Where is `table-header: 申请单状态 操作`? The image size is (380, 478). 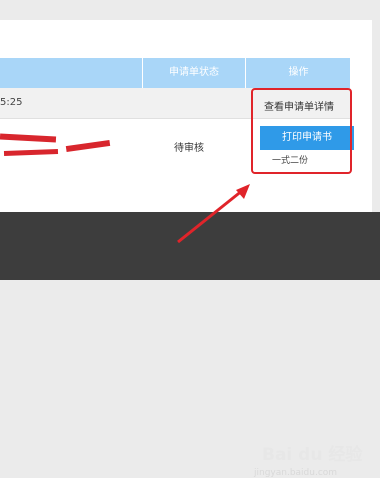
table-header: 申请单状态 操作 is located at coordinates (175, 73).